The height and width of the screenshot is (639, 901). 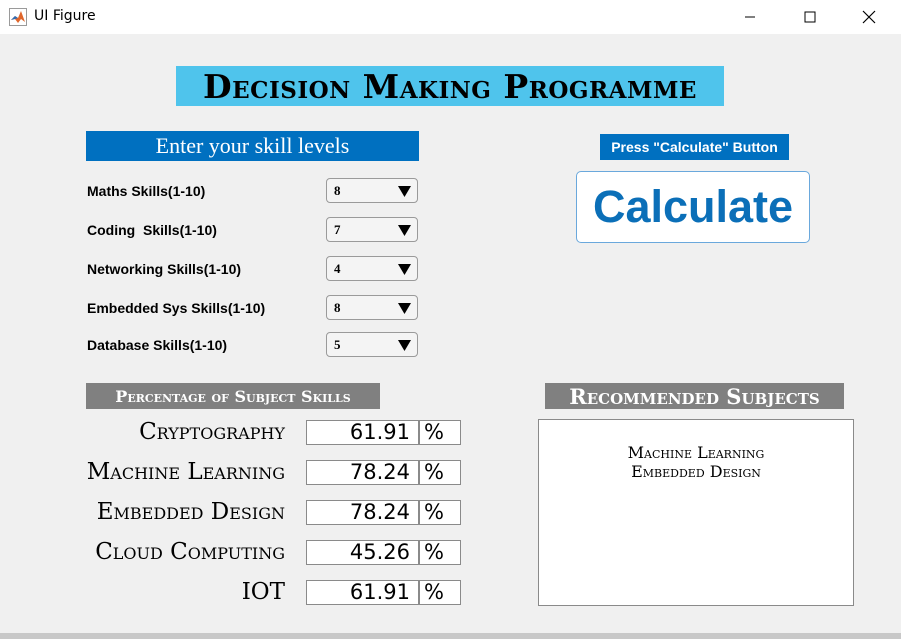 I want to click on close-button, so click(x=869, y=17).